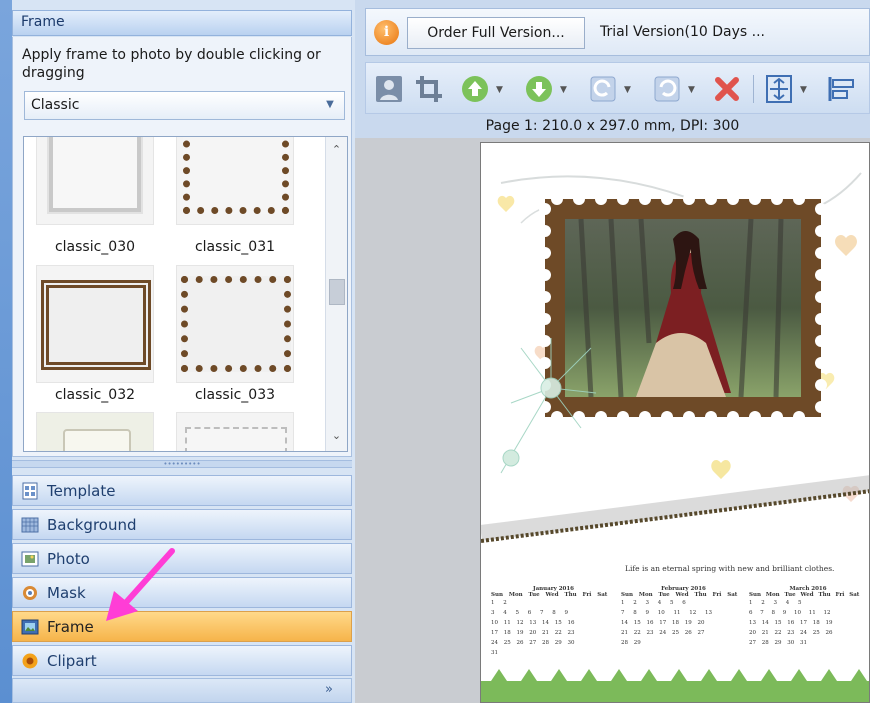 Image resolution: width=870 pixels, height=703 pixels. What do you see at coordinates (389, 89) in the screenshot?
I see `person-icon` at bounding box center [389, 89].